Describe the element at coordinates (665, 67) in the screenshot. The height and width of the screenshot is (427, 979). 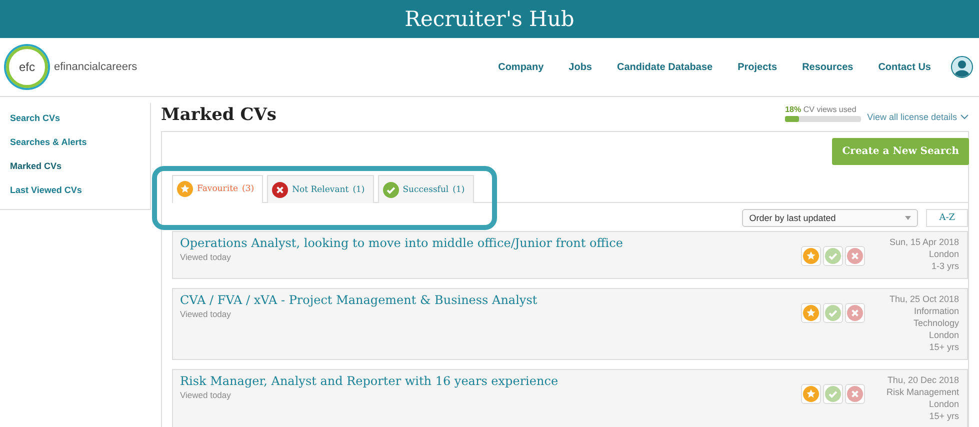
I see `nav-link: Candidate Database` at that location.